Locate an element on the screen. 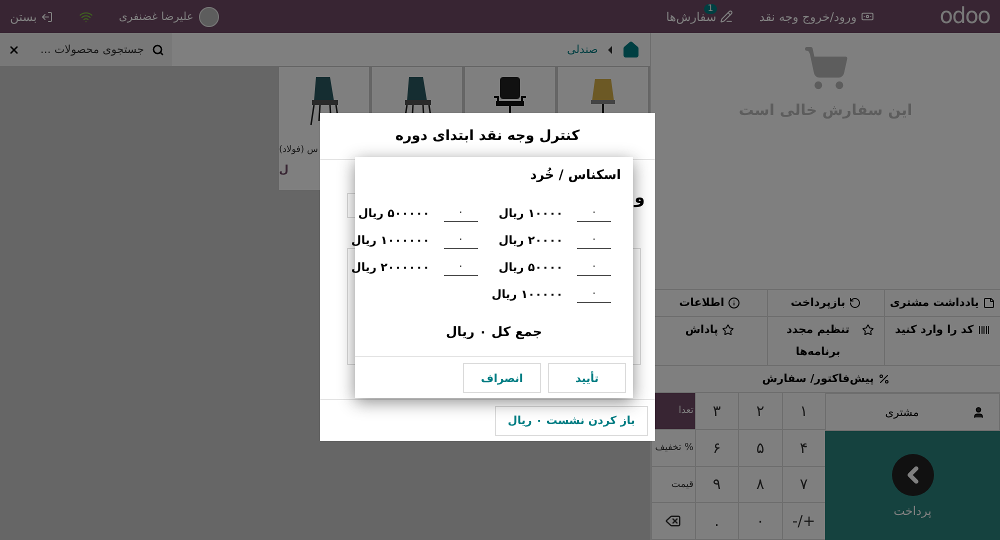  backspace-icon is located at coordinates (673, 521).